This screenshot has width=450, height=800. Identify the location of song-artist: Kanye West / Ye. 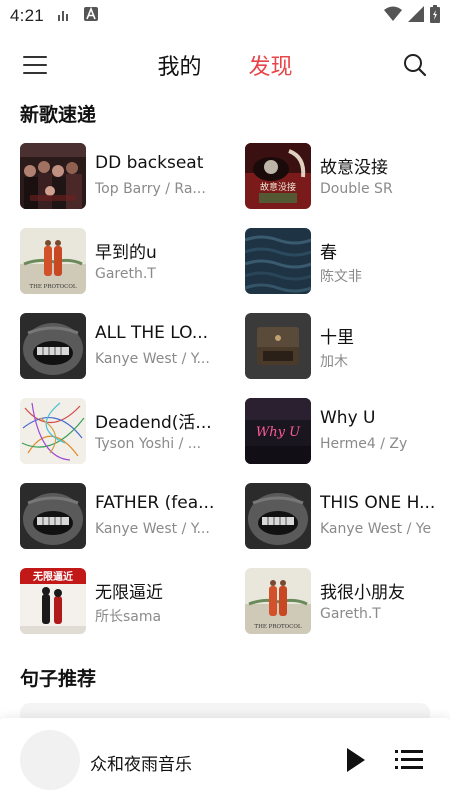
(376, 529).